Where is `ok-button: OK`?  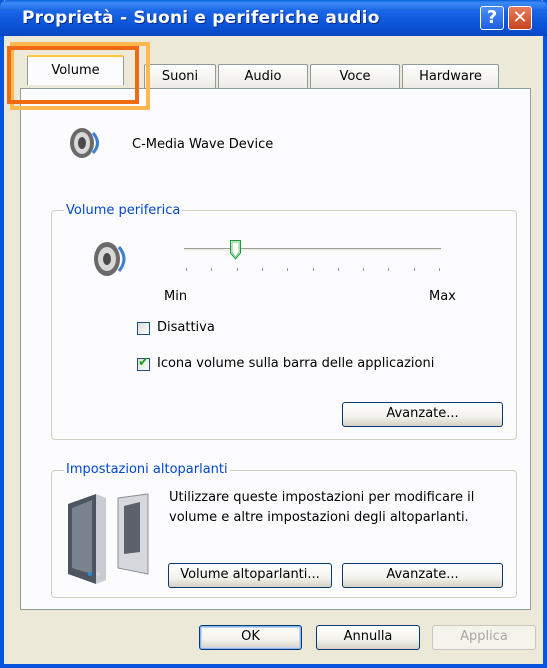
ok-button: OK is located at coordinates (250, 637).